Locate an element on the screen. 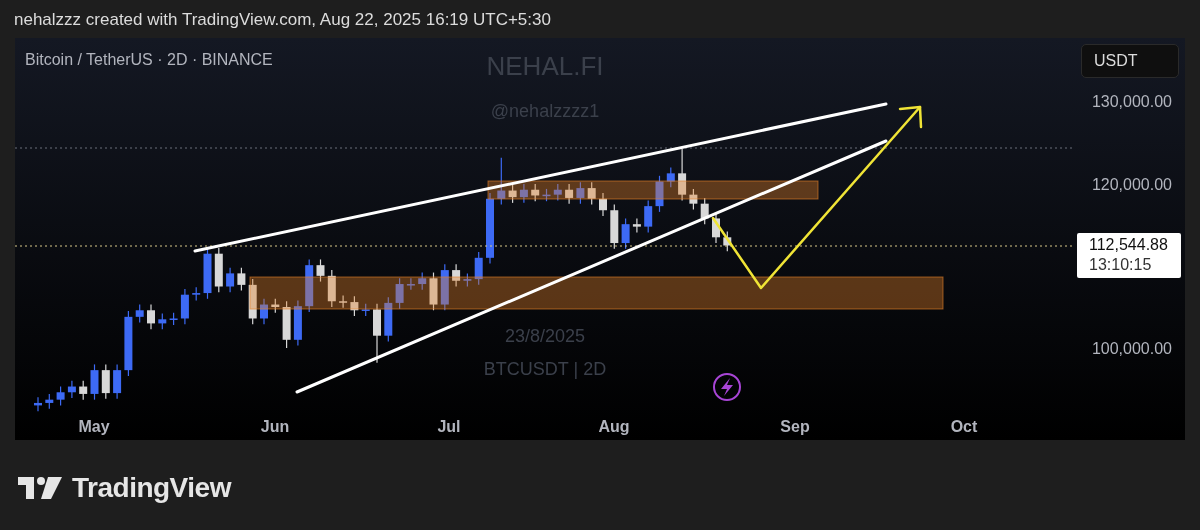 The image size is (1200, 530). currency-button: USDT is located at coordinates (1130, 61).